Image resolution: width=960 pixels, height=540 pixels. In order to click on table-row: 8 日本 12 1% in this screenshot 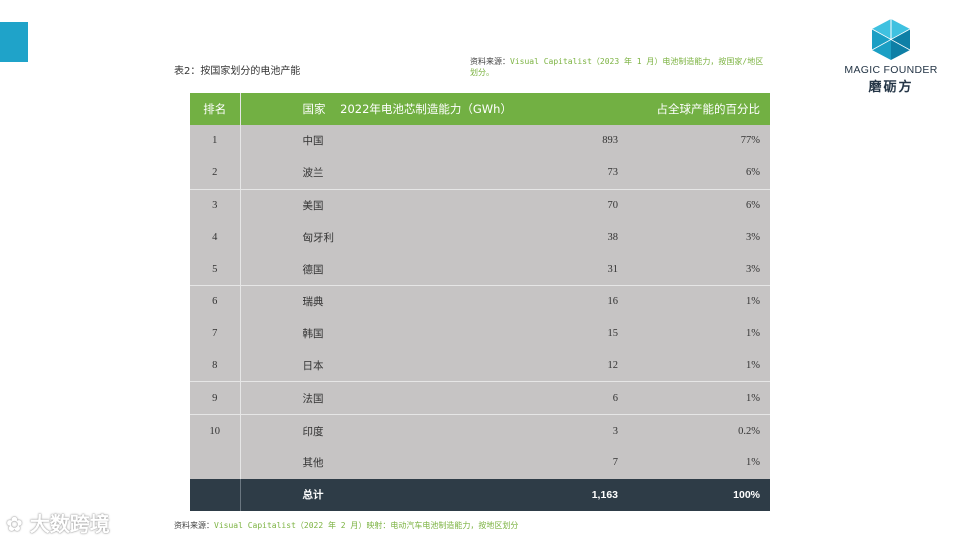, I will do `click(480, 365)`.